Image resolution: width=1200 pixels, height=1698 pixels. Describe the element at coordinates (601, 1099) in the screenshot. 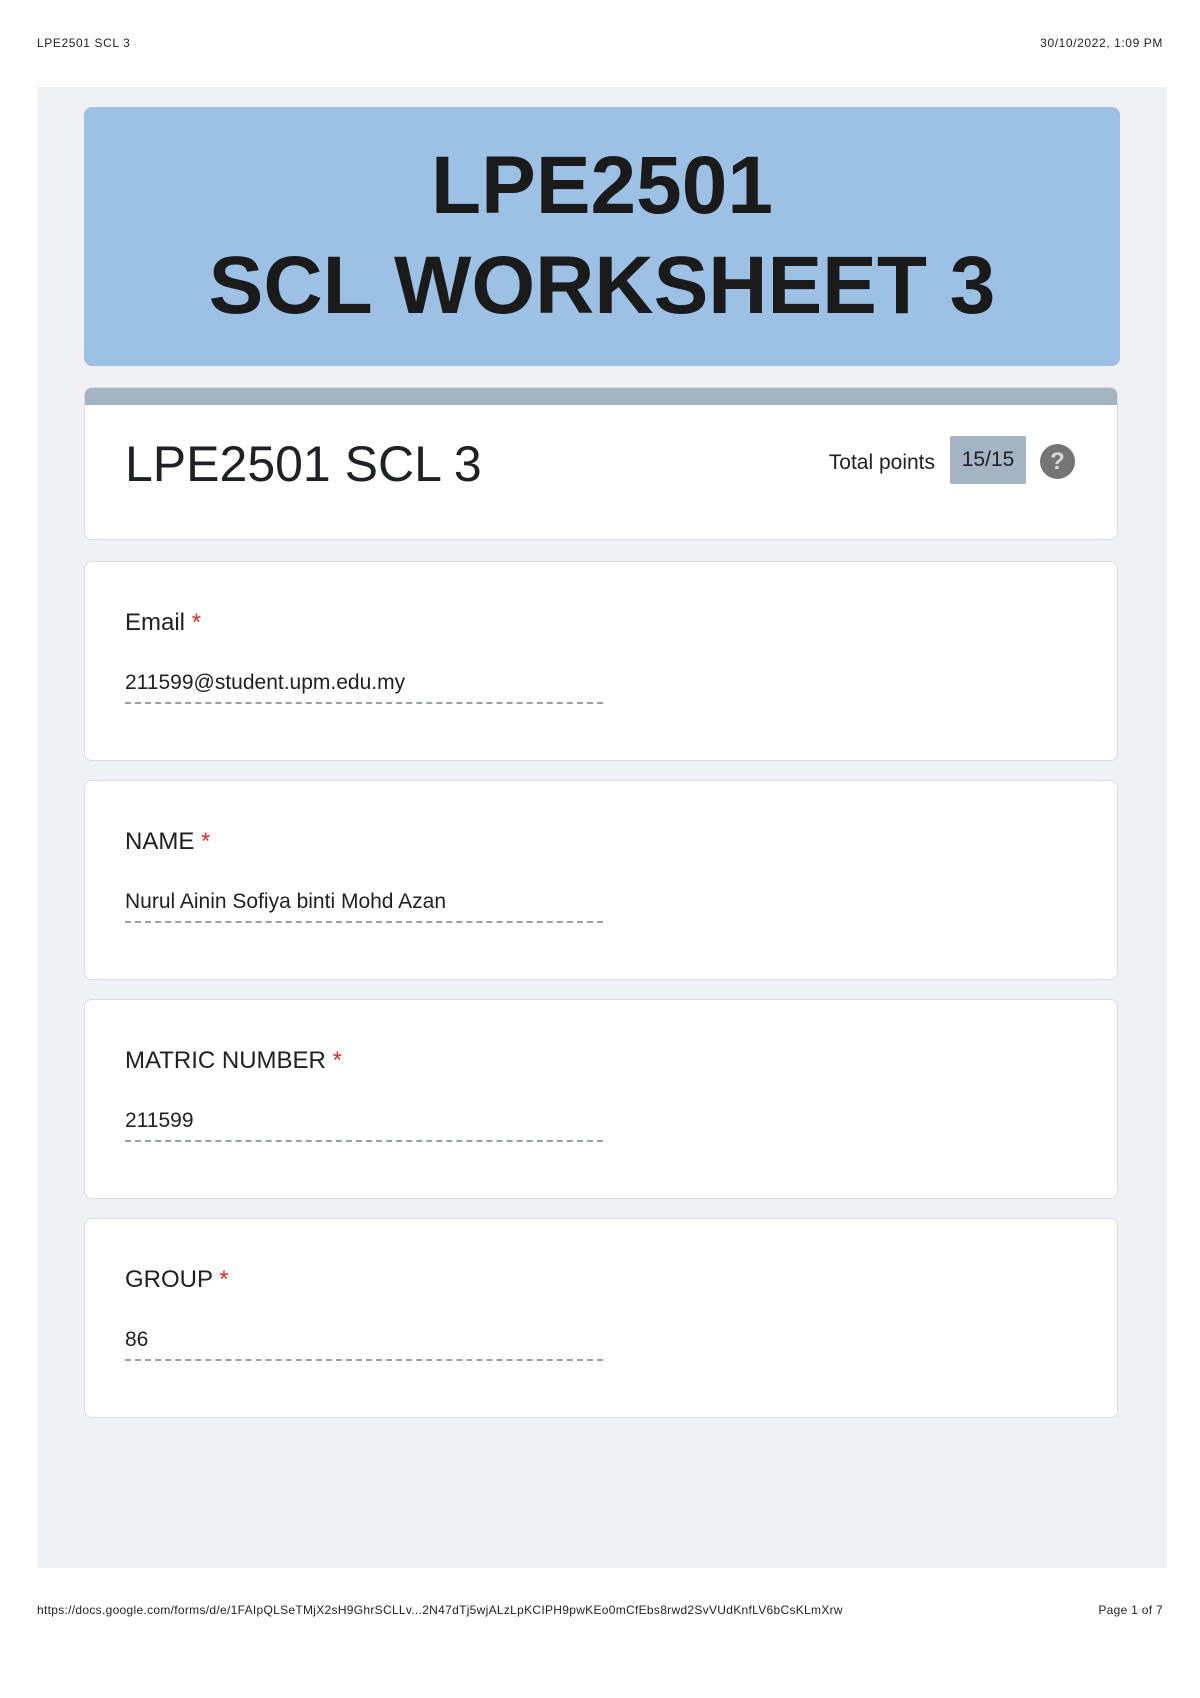

I see `question-card-matric-number: MATRIC NUMBER * 211599` at that location.